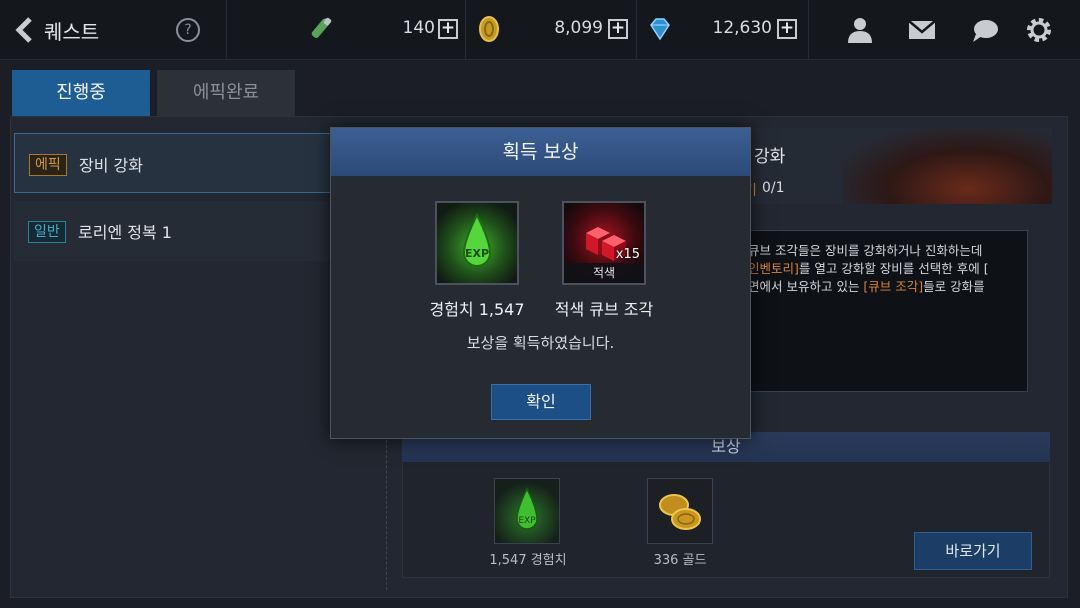 Image resolution: width=1080 pixels, height=608 pixels. I want to click on reward-label: 1,547 경험치, so click(528, 560).